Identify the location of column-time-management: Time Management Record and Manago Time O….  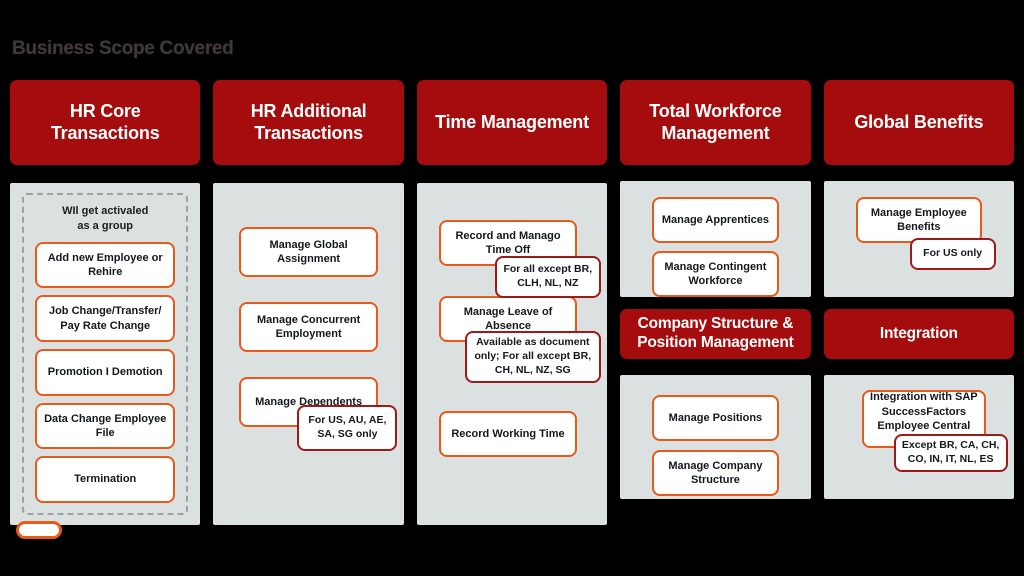
(512, 302).